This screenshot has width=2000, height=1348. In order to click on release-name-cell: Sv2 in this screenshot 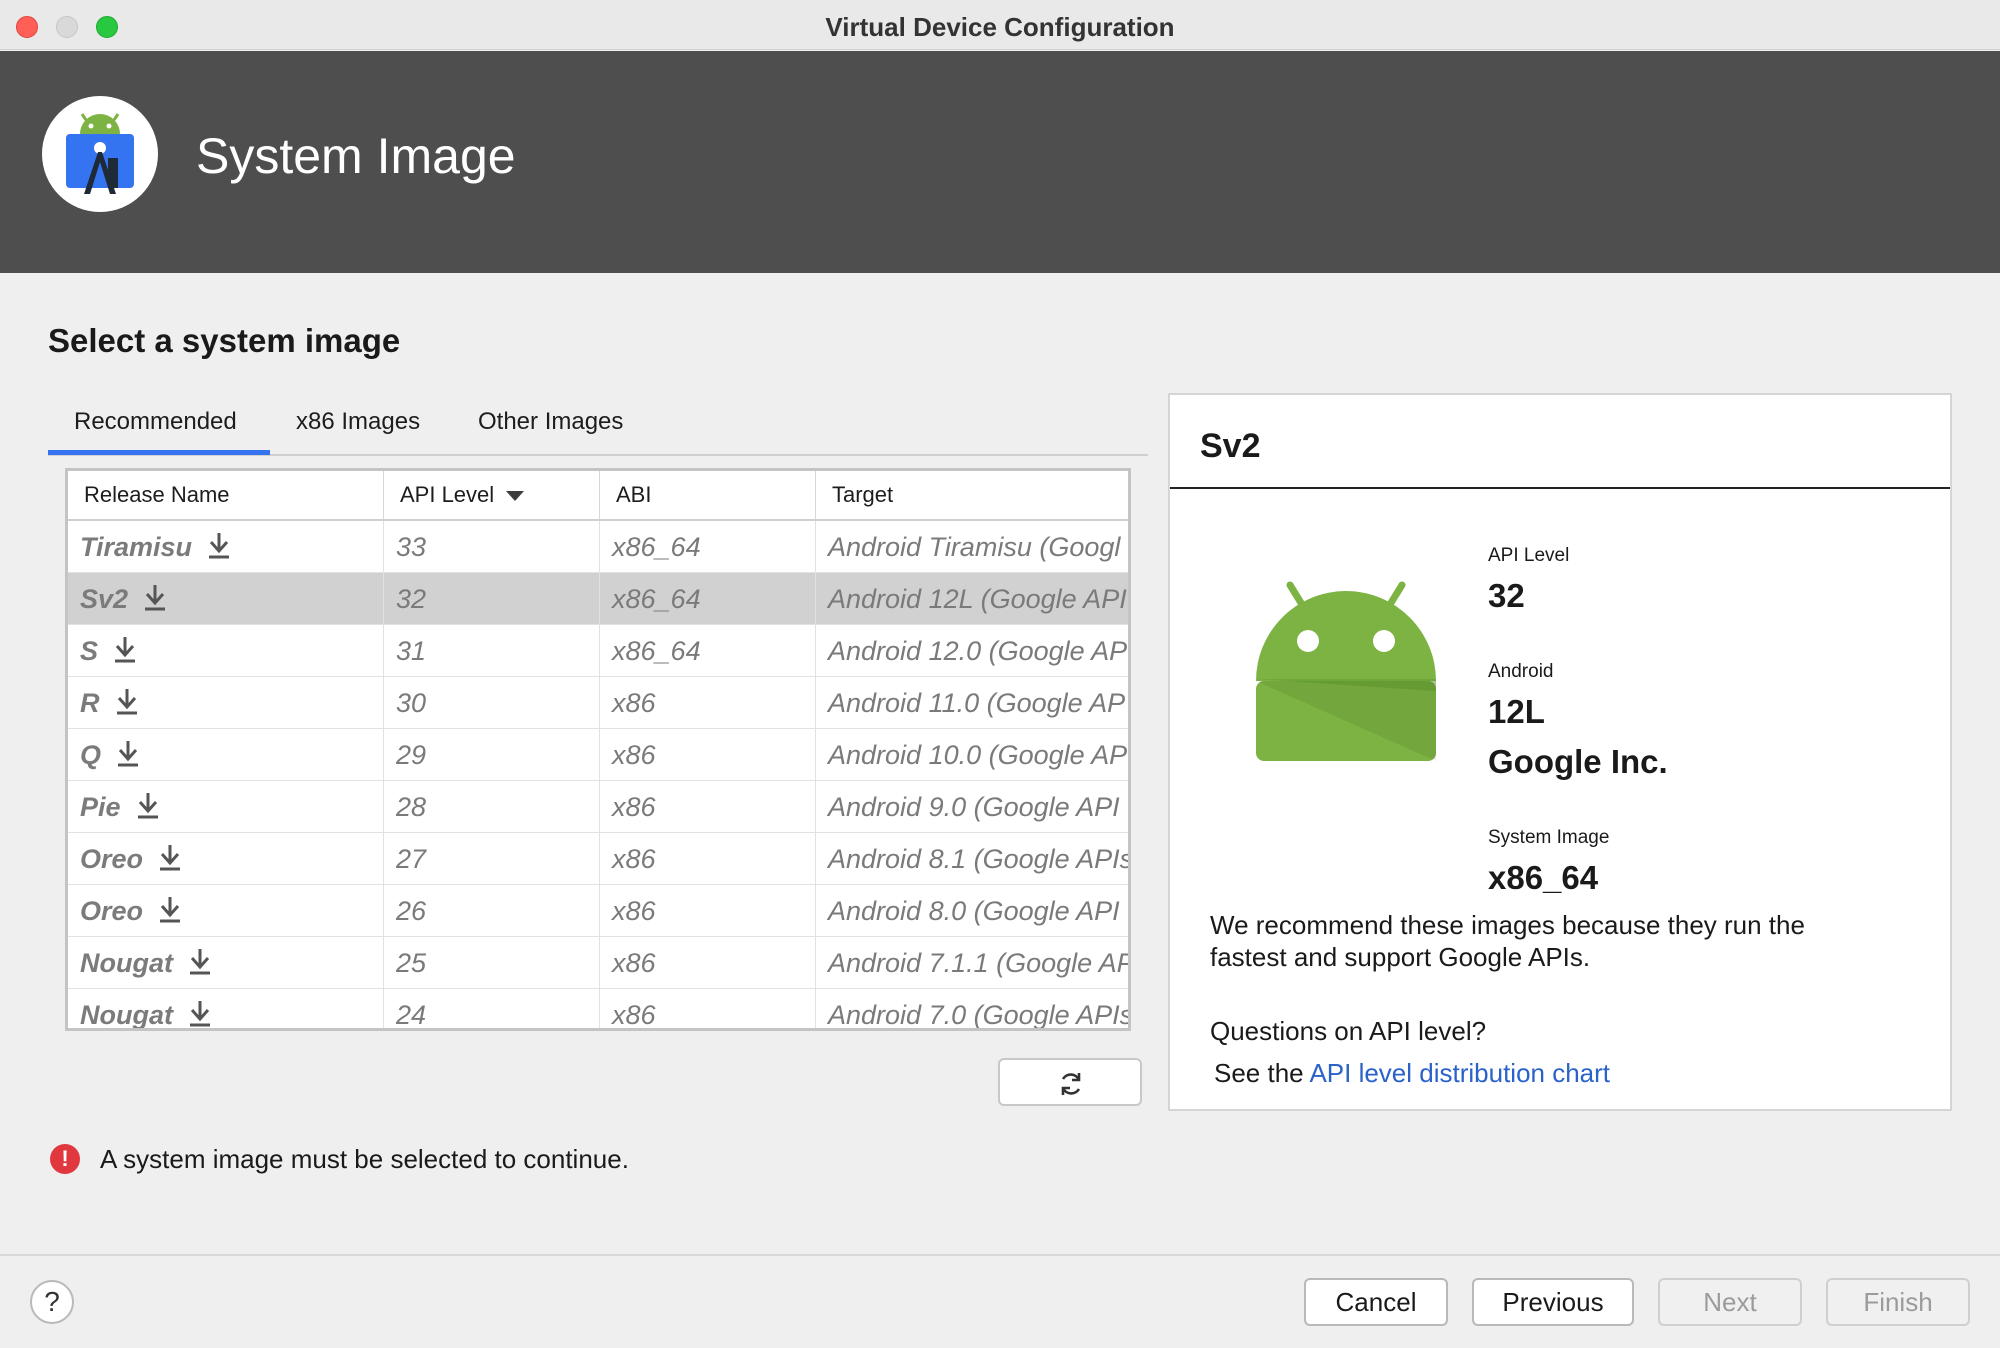, I will do `click(226, 599)`.